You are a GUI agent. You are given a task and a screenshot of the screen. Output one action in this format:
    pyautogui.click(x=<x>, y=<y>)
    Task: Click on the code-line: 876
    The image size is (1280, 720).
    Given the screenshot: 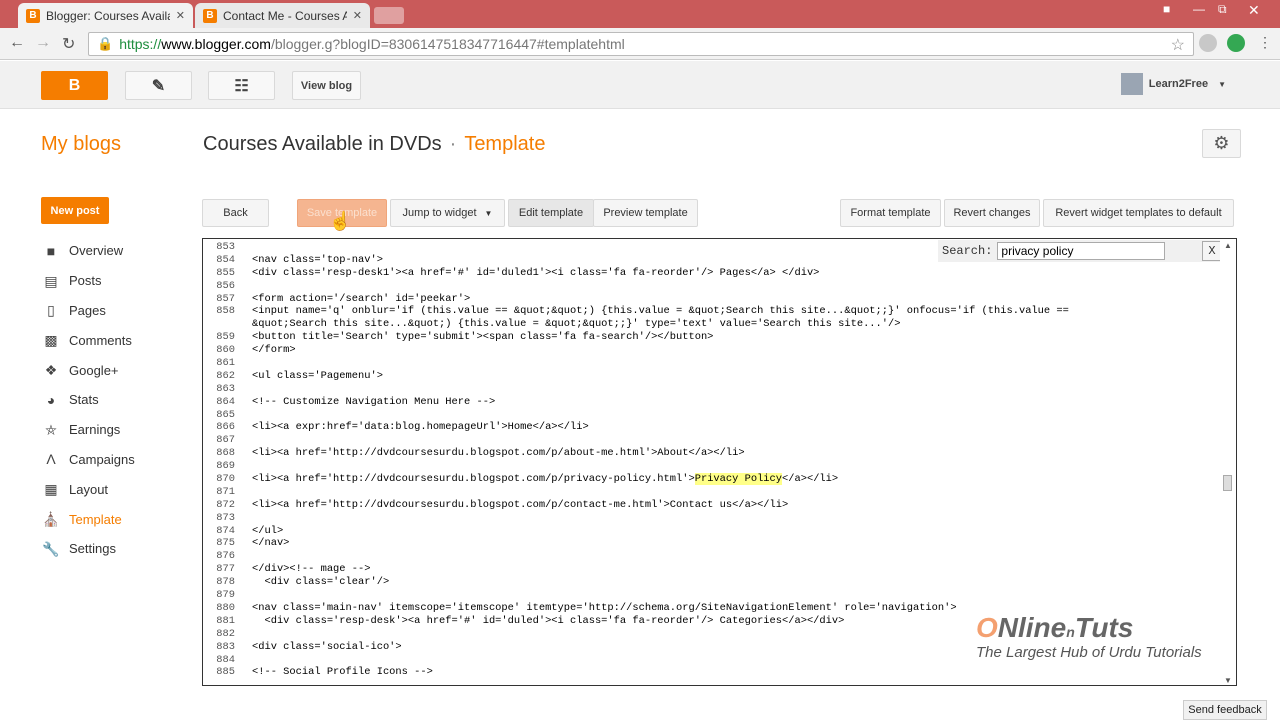 What is the action you would take?
    pyautogui.click(x=710, y=556)
    